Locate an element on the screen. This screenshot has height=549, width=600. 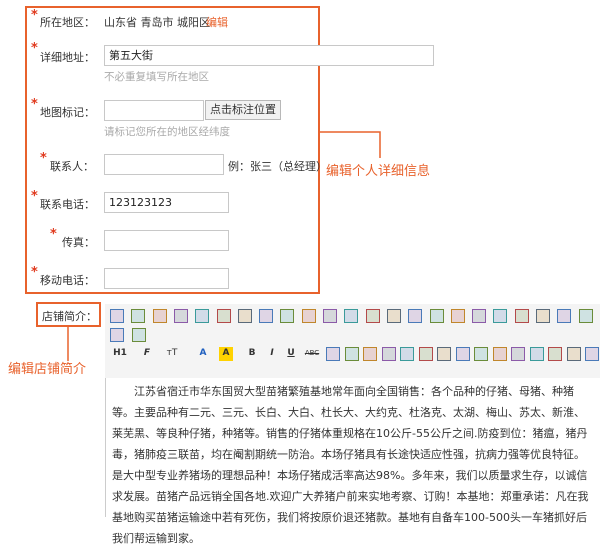
map-label: 地图标记： is located at coordinates (67, 112).